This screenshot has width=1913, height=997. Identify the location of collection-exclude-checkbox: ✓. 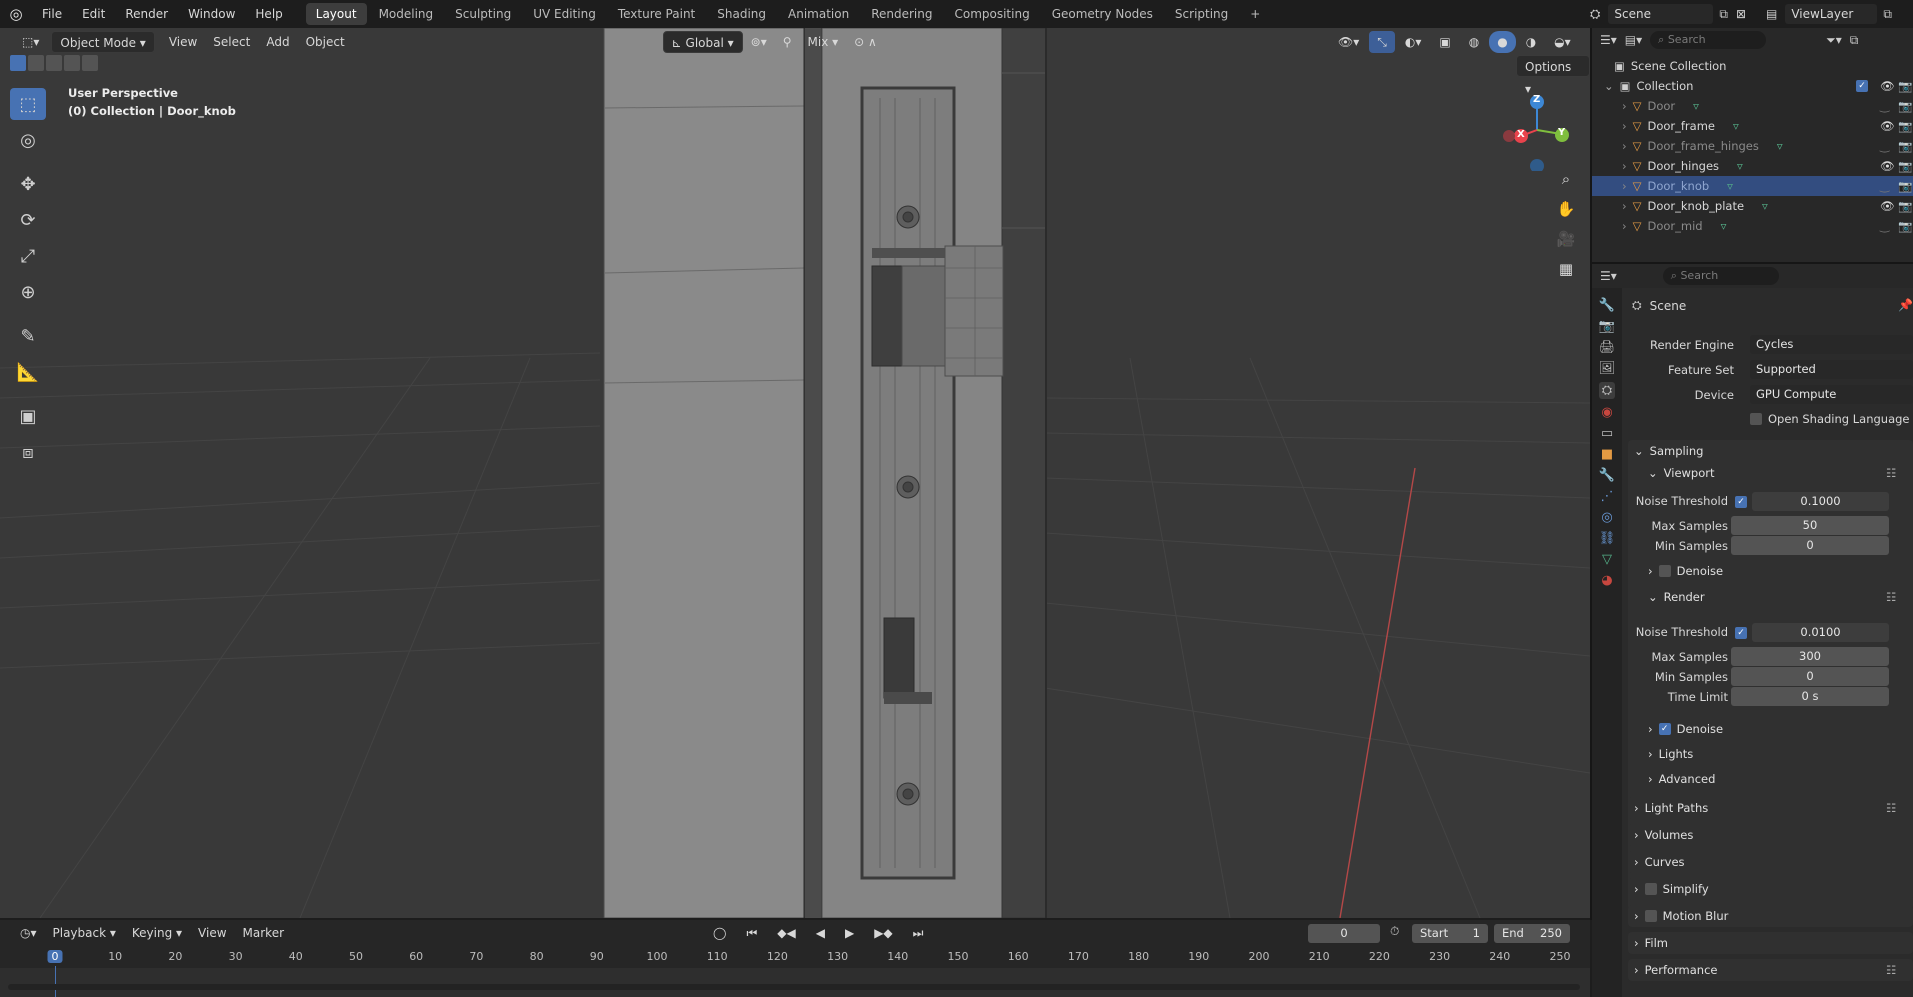
(1862, 86).